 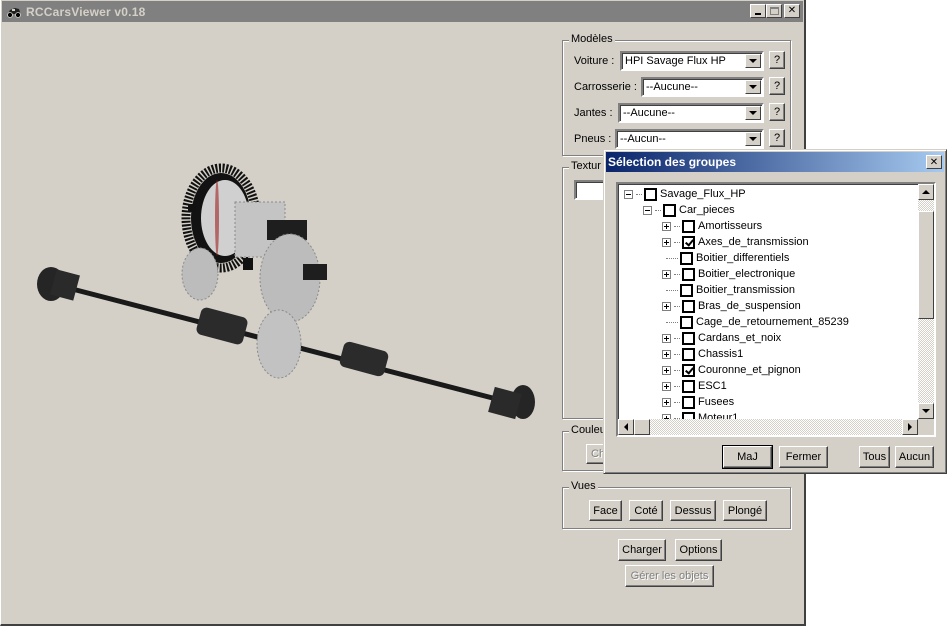 I want to click on scroll-right-button, so click(x=910, y=427).